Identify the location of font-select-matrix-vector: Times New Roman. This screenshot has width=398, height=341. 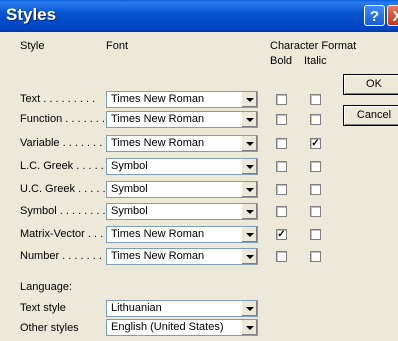
(182, 234).